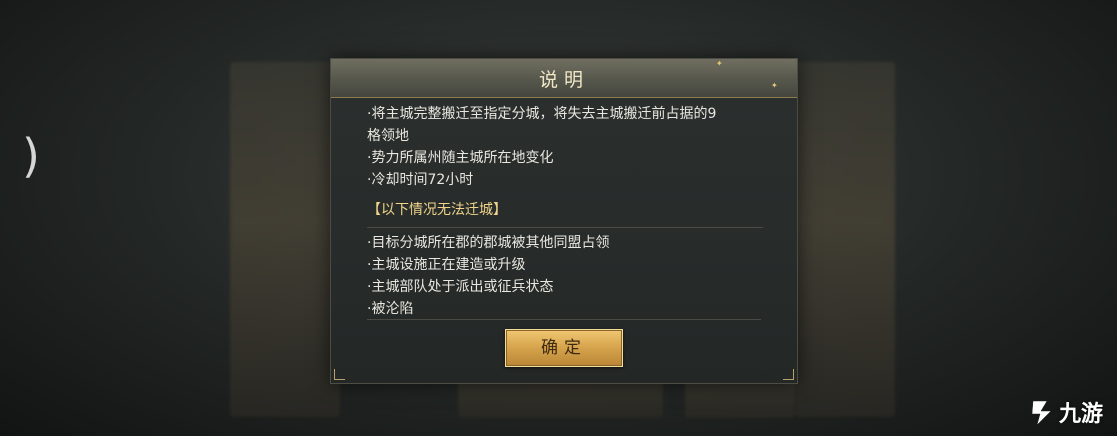 The height and width of the screenshot is (436, 1117). Describe the element at coordinates (460, 158) in the screenshot. I see `info-line: ·势力所属州随主城所在地变化` at that location.